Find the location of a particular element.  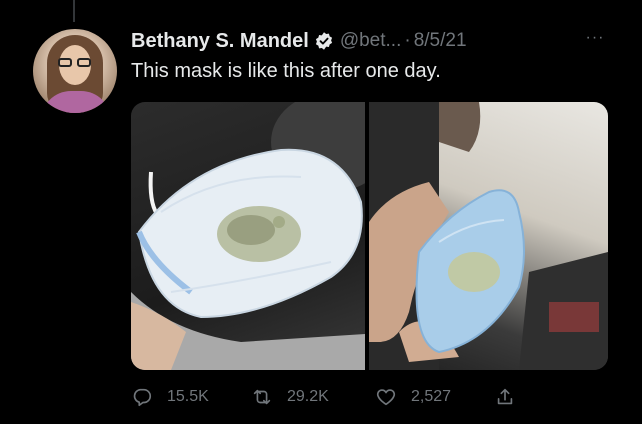

reply-button: 15.5K is located at coordinates (170, 397).